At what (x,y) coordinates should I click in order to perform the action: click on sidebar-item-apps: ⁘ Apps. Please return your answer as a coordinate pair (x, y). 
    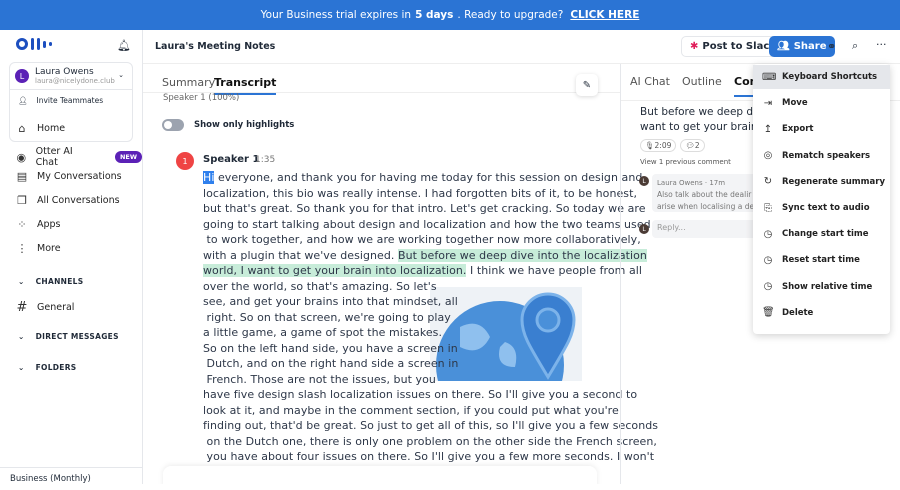
    Looking at the image, I should click on (38, 224).